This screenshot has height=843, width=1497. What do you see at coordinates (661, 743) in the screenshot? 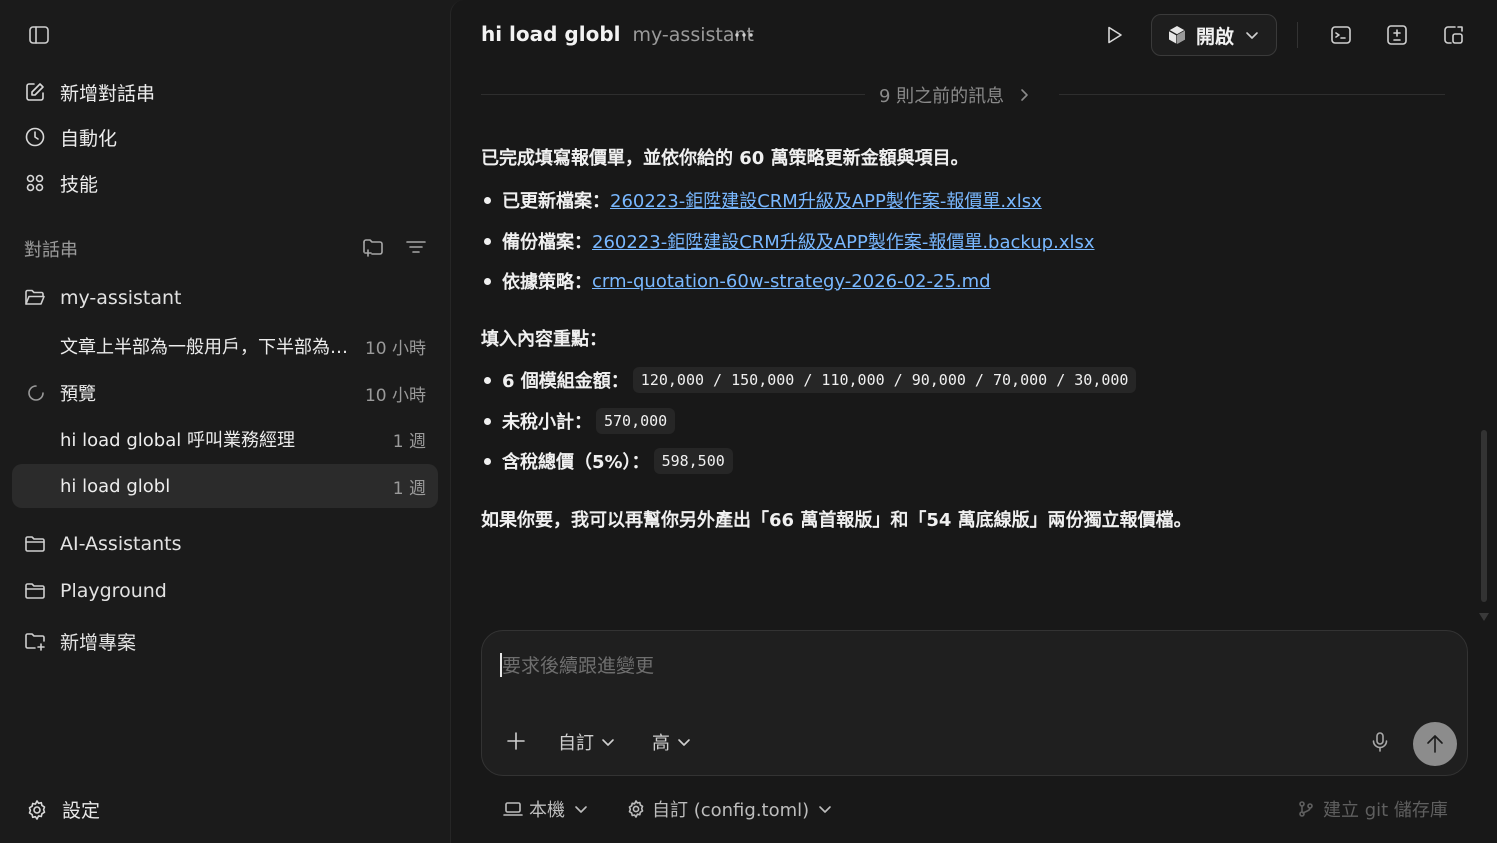
I see `effort-label: 高` at bounding box center [661, 743].